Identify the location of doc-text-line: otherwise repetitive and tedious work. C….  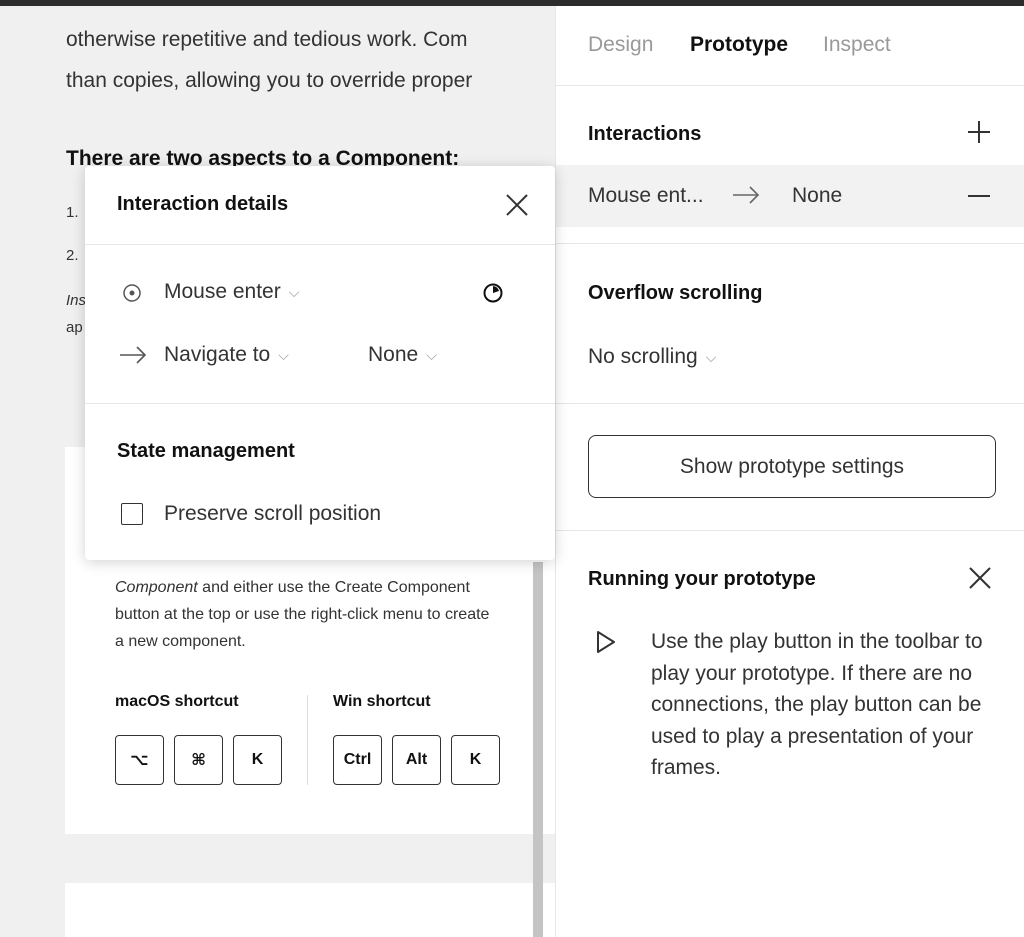
(267, 39).